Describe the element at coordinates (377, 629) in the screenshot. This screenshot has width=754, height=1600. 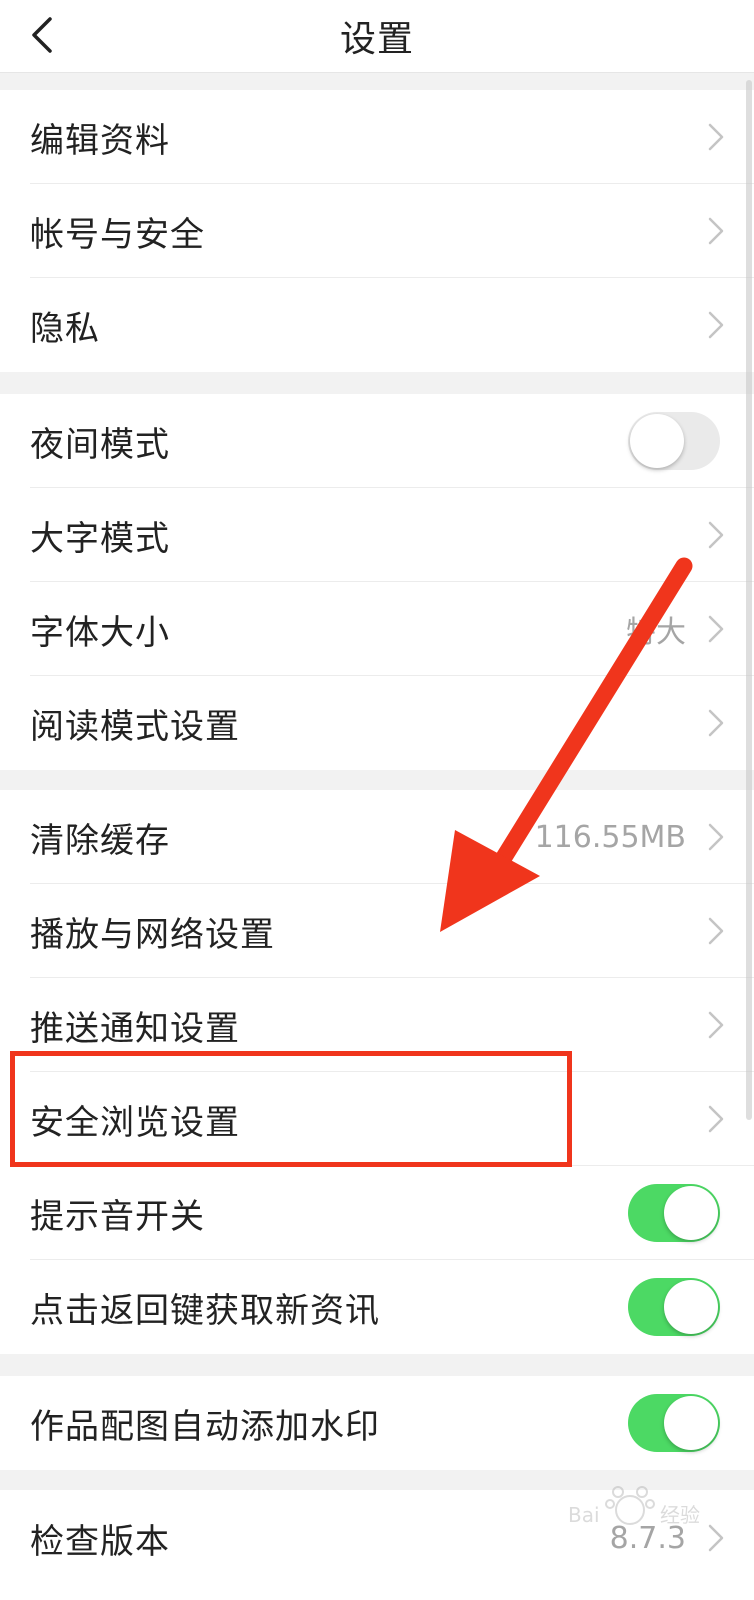
I see `row-font-size: 字体大小 特大` at that location.